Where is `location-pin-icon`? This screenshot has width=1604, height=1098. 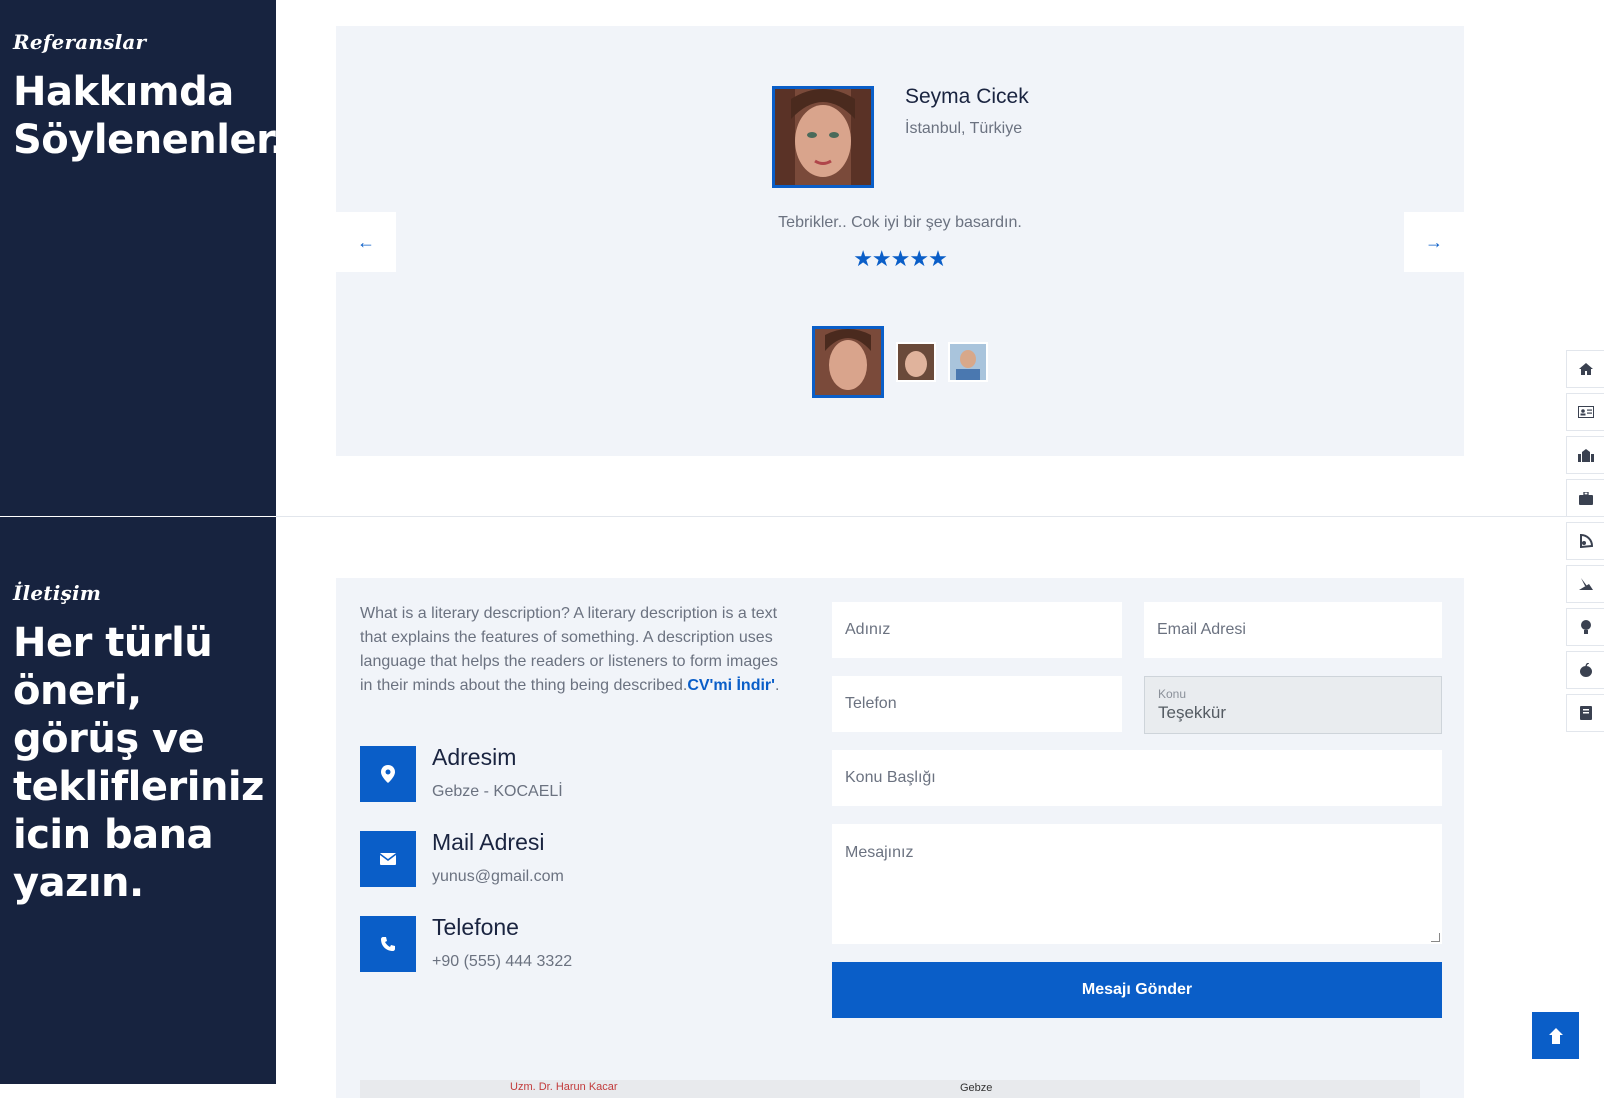
location-pin-icon is located at coordinates (388, 774).